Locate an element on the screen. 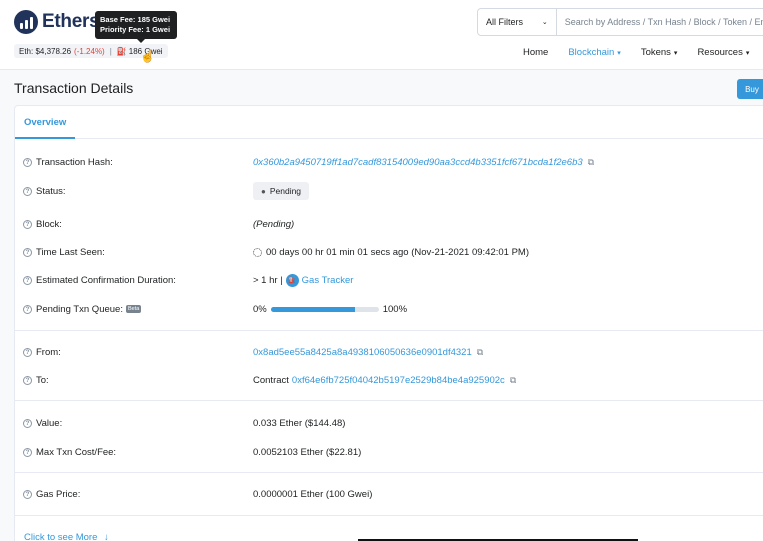 The width and height of the screenshot is (763, 541). label-wrapper: ? Estimated Confirmation Duration: is located at coordinates (138, 280).